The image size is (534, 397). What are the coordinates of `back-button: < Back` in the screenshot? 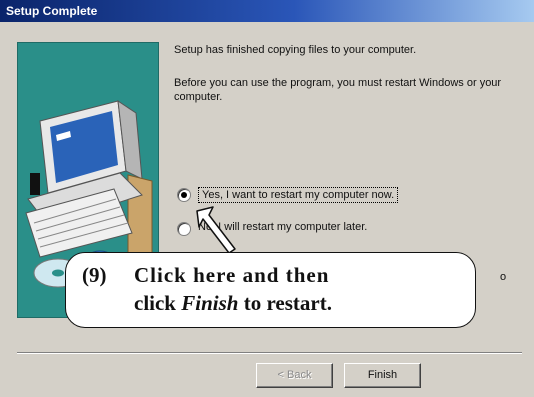 It's located at (294, 375).